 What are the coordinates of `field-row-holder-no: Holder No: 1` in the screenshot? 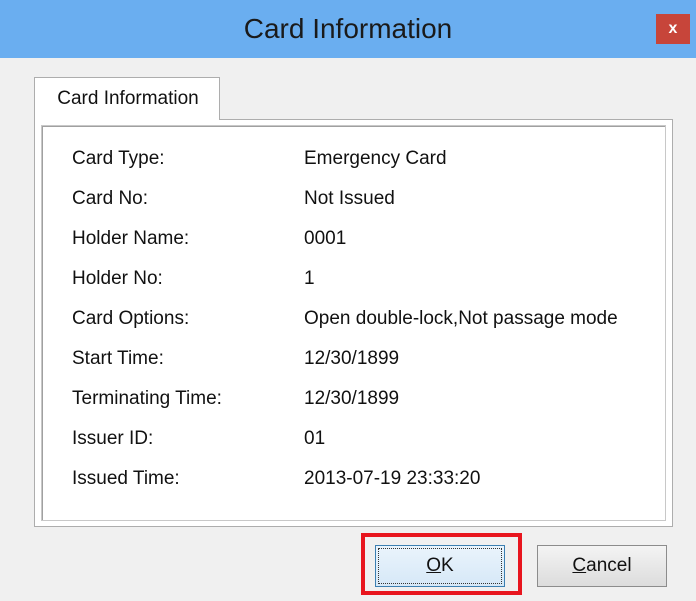 It's located at (352, 279).